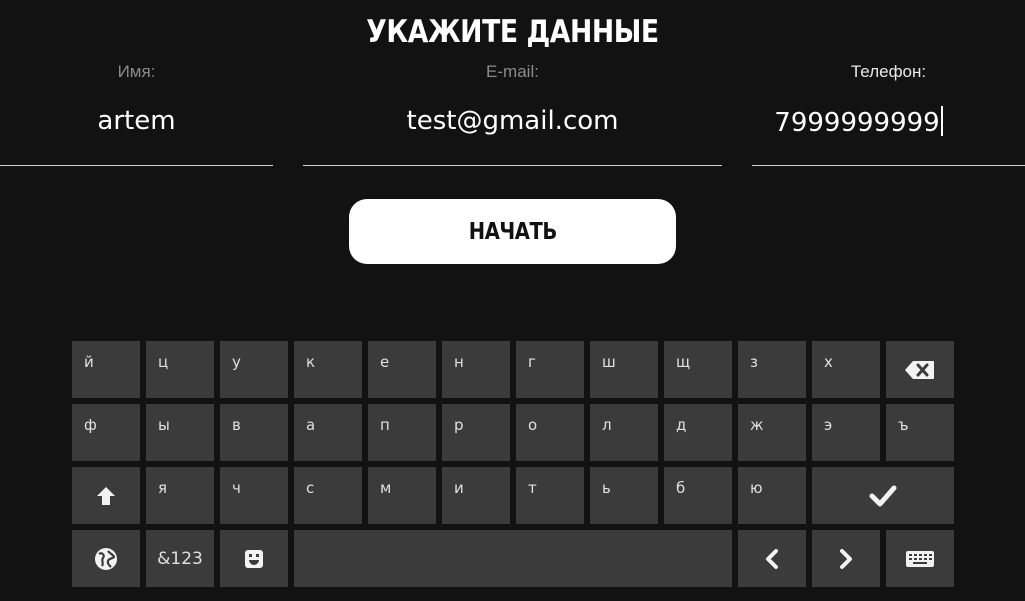  I want to click on key-row1-5: е, so click(402, 369).